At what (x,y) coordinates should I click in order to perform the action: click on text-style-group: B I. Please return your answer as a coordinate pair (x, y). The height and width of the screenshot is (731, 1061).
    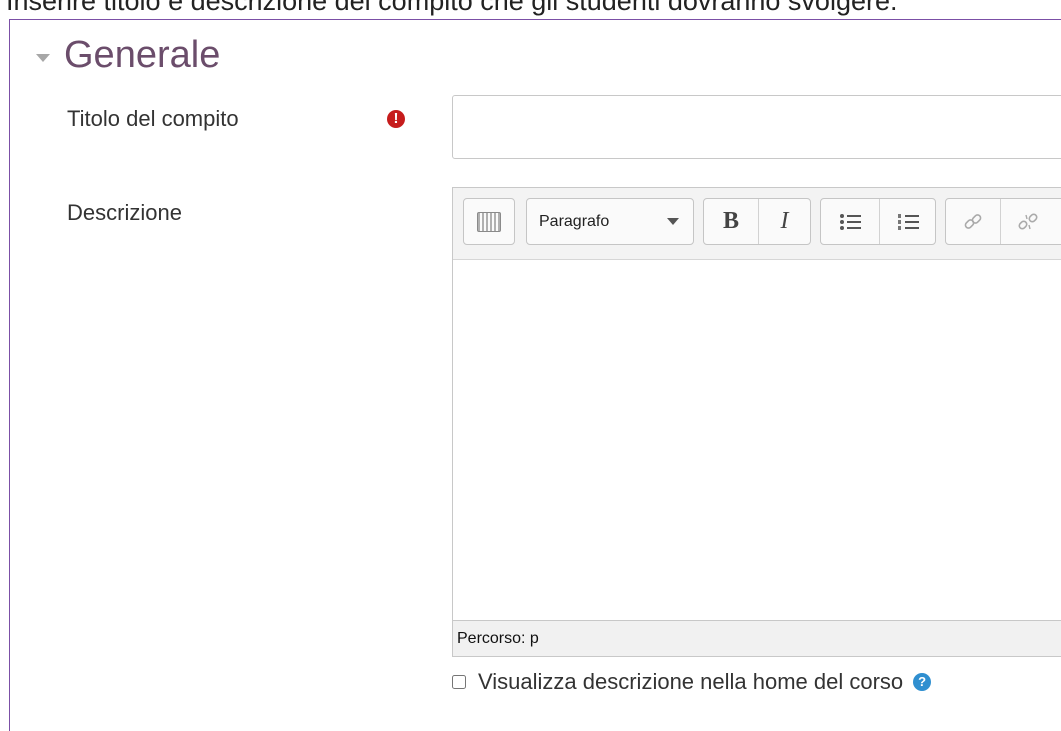
    Looking at the image, I should click on (757, 221).